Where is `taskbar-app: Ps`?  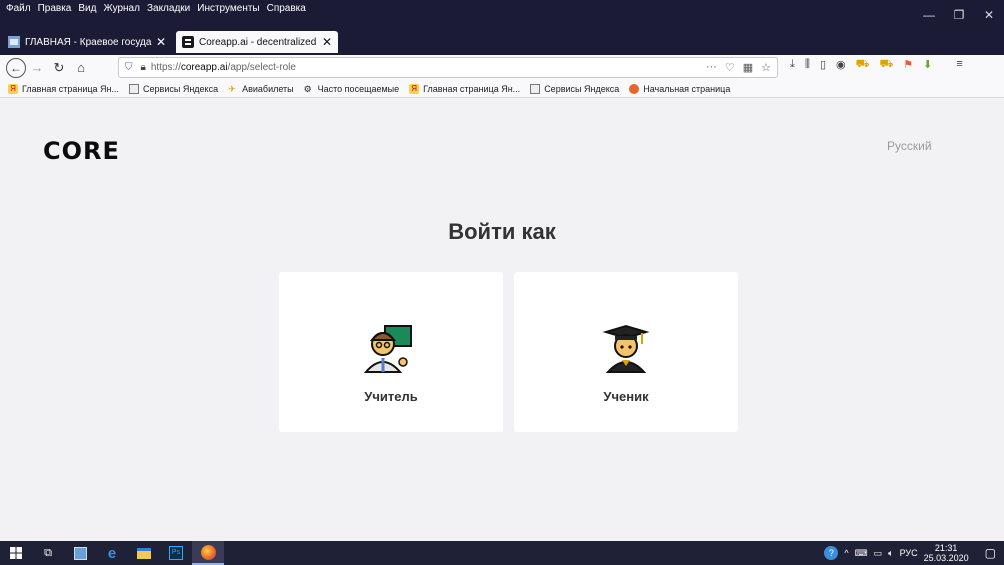
taskbar-app: Ps is located at coordinates (176, 553).